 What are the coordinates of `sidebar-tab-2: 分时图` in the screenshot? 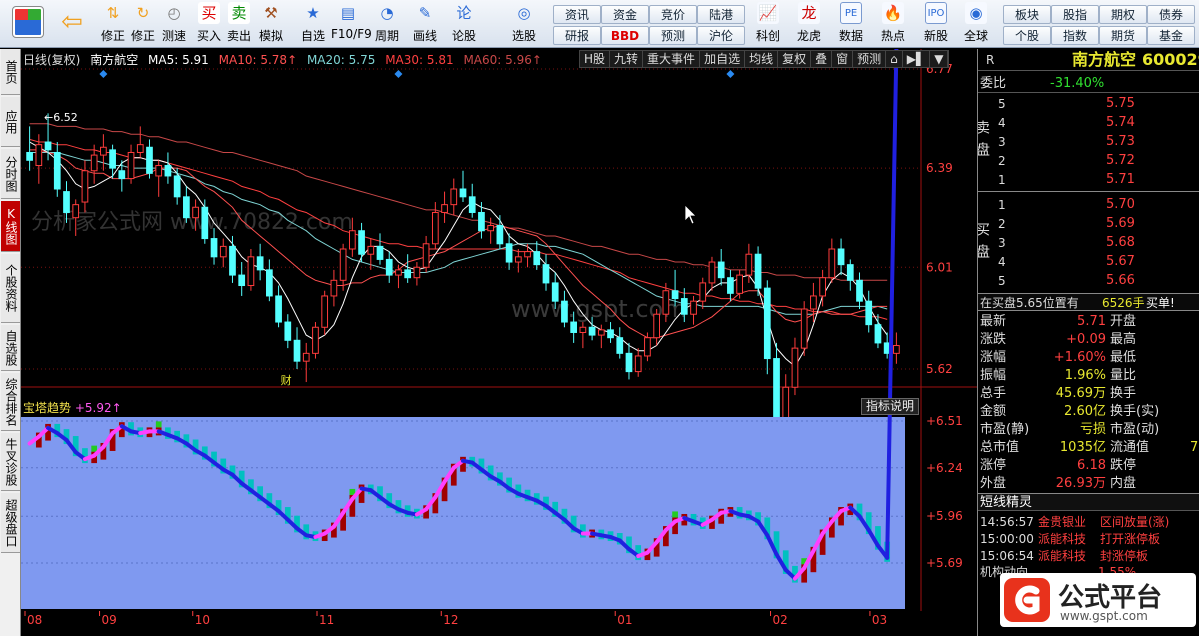 It's located at (10, 174).